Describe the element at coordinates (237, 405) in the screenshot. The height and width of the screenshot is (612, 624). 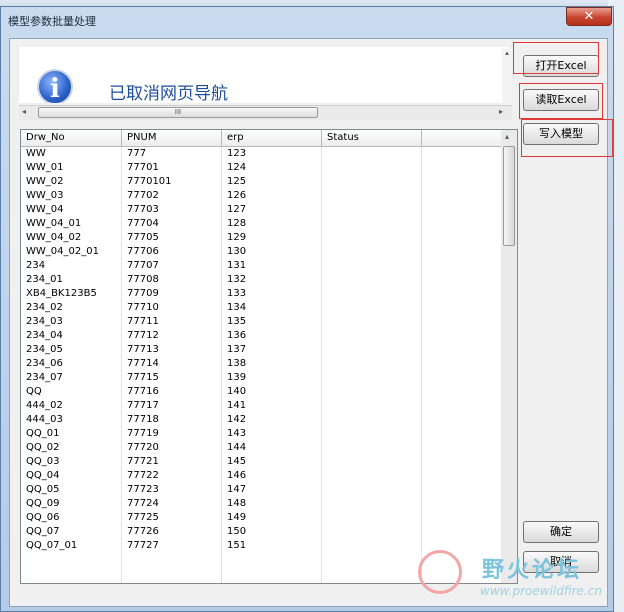
I see `cell-erp: 141` at that location.